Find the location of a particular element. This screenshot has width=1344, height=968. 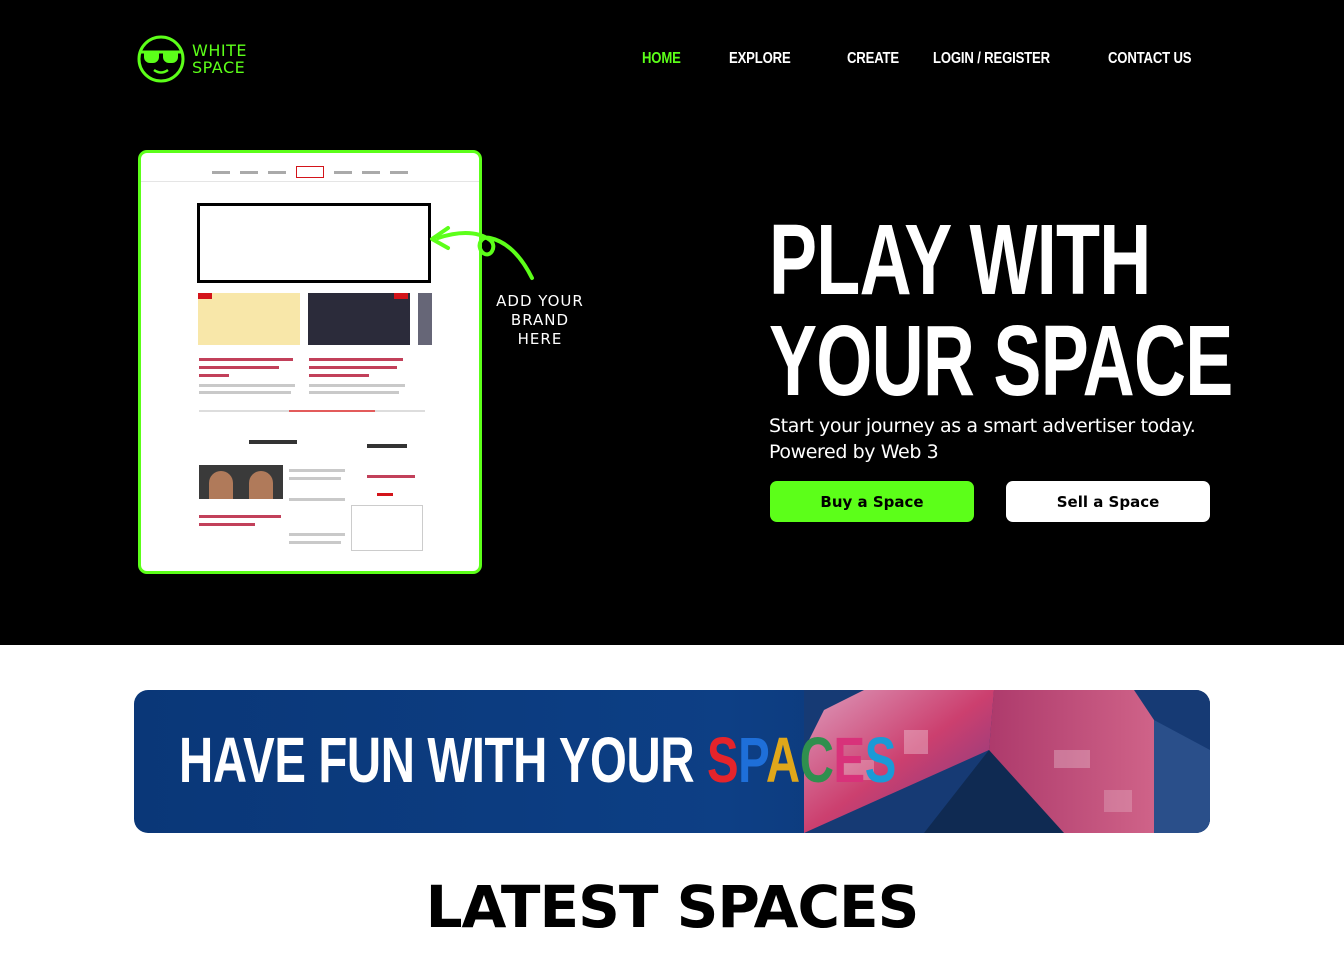

headline-line-2: YOUR SPACE is located at coordinates (1001, 361).